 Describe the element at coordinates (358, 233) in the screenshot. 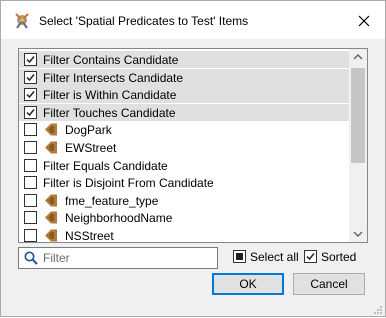

I see `scroll-down-arrow-icon` at that location.